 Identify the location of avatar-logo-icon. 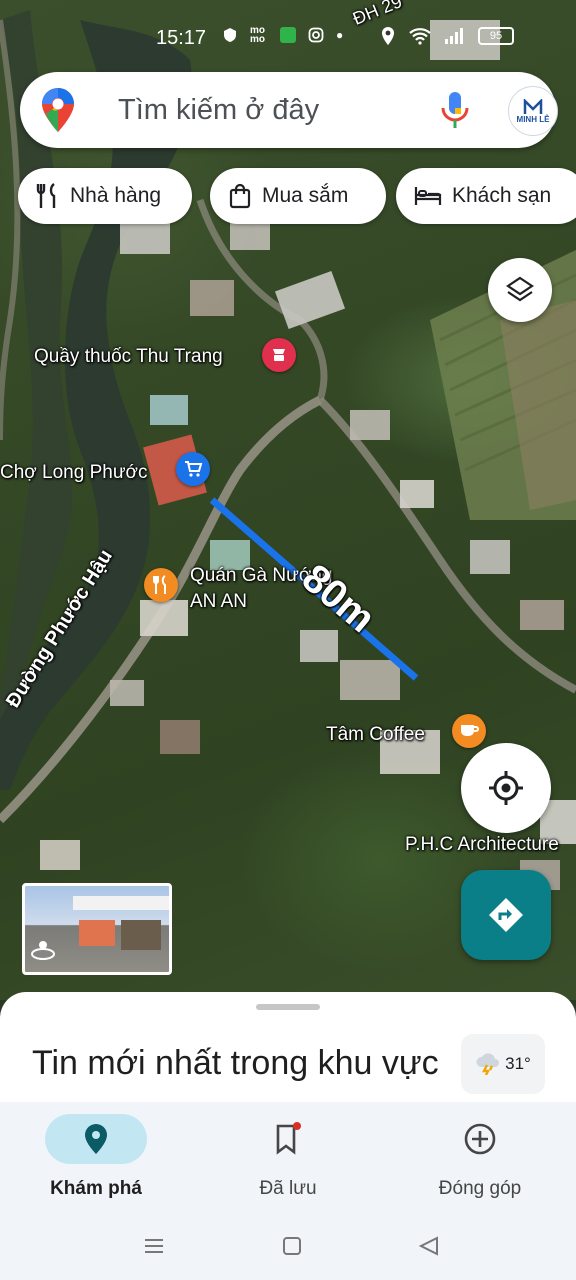
(533, 106).